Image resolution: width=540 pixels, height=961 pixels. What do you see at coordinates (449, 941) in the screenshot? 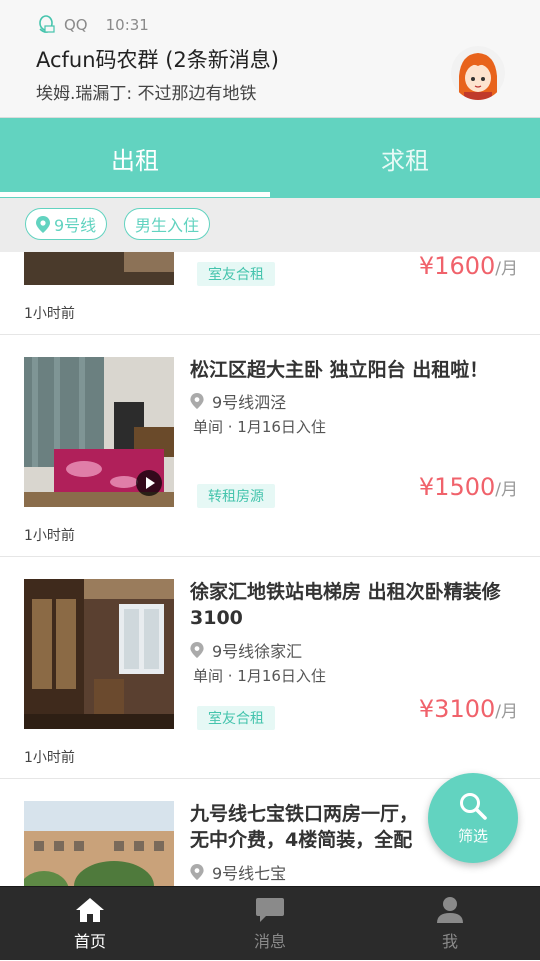
I see `nav-profile-label: 我` at bounding box center [449, 941].